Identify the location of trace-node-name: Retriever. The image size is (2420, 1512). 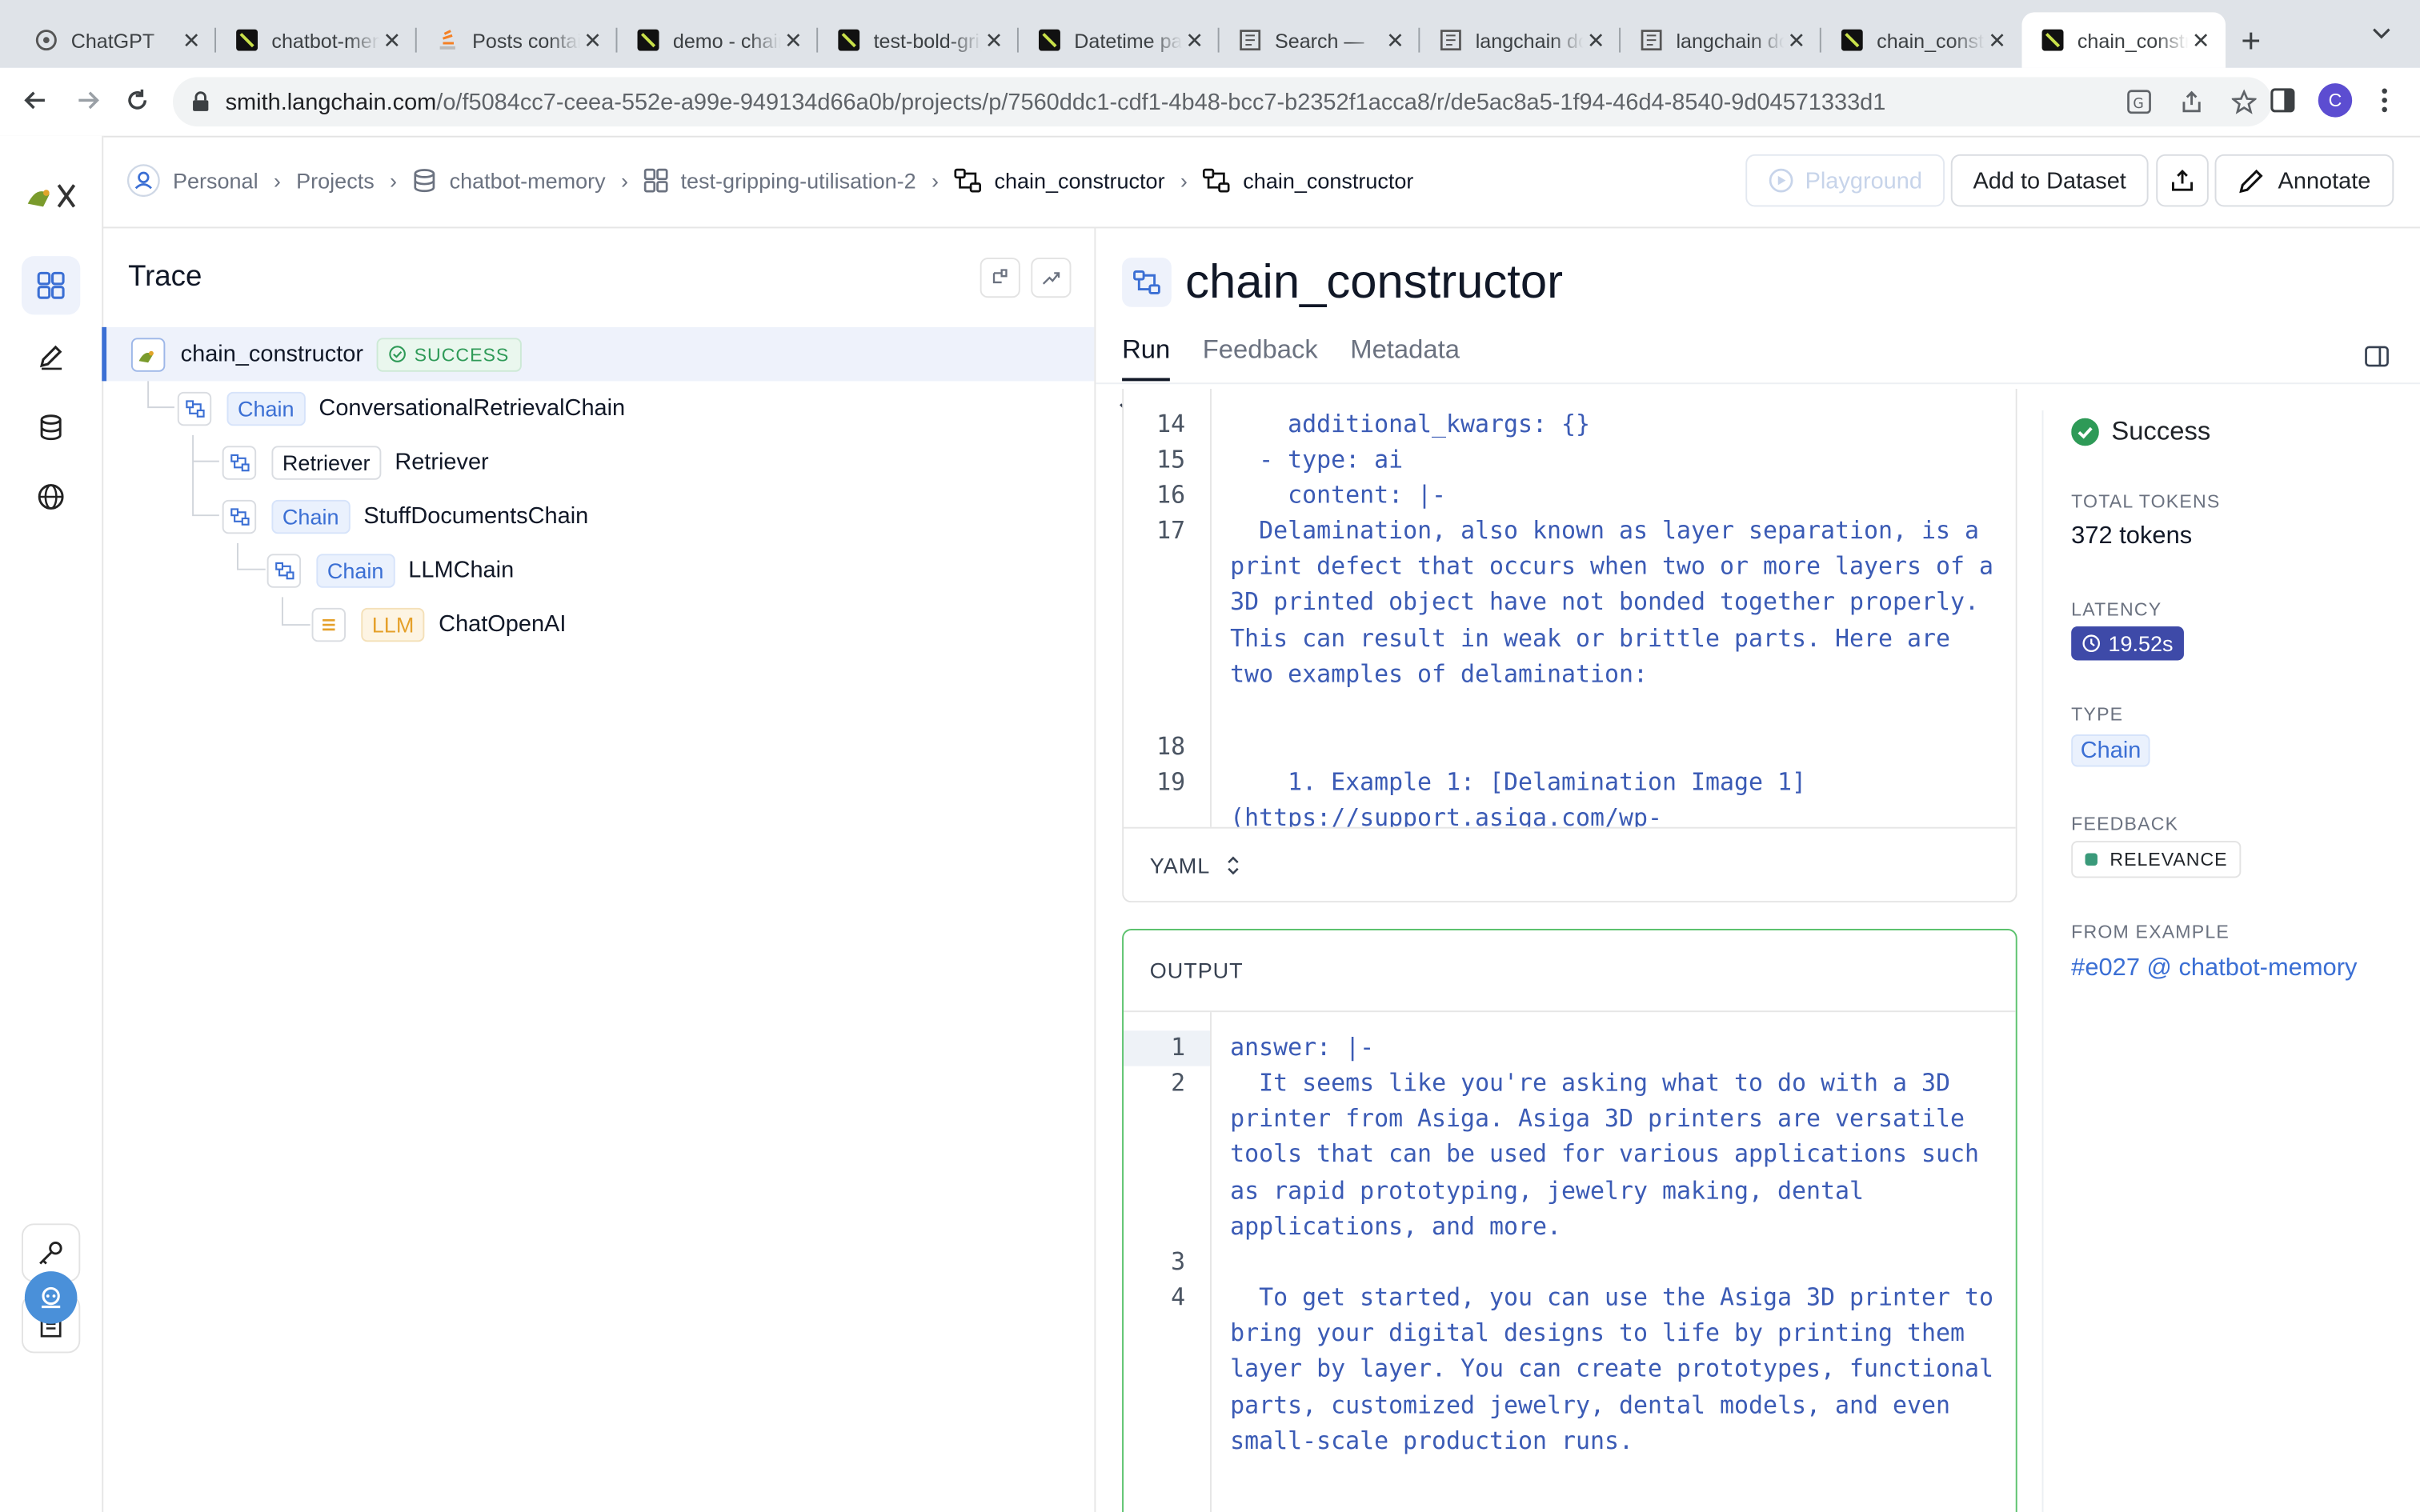
(442, 462).